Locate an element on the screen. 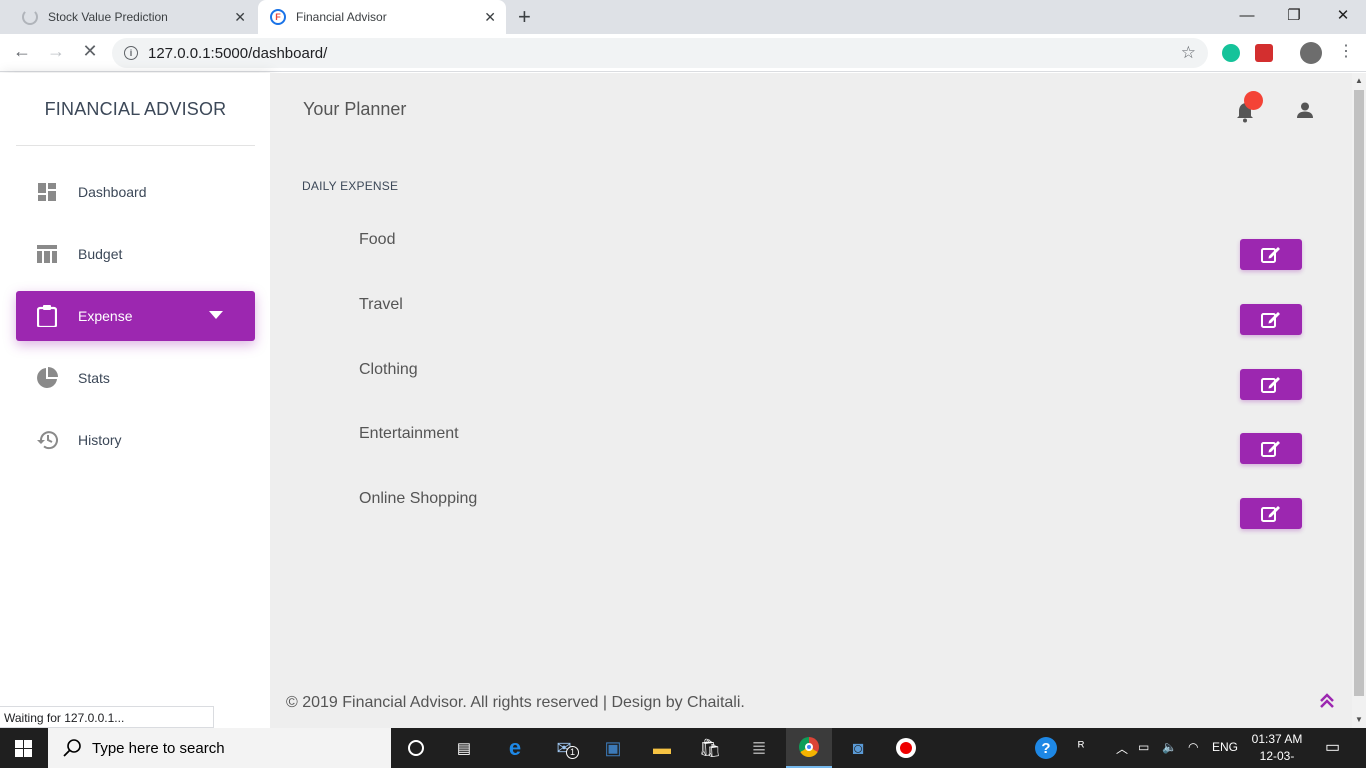 The image size is (1366, 768). profile-avatar is located at coordinates (1311, 53).